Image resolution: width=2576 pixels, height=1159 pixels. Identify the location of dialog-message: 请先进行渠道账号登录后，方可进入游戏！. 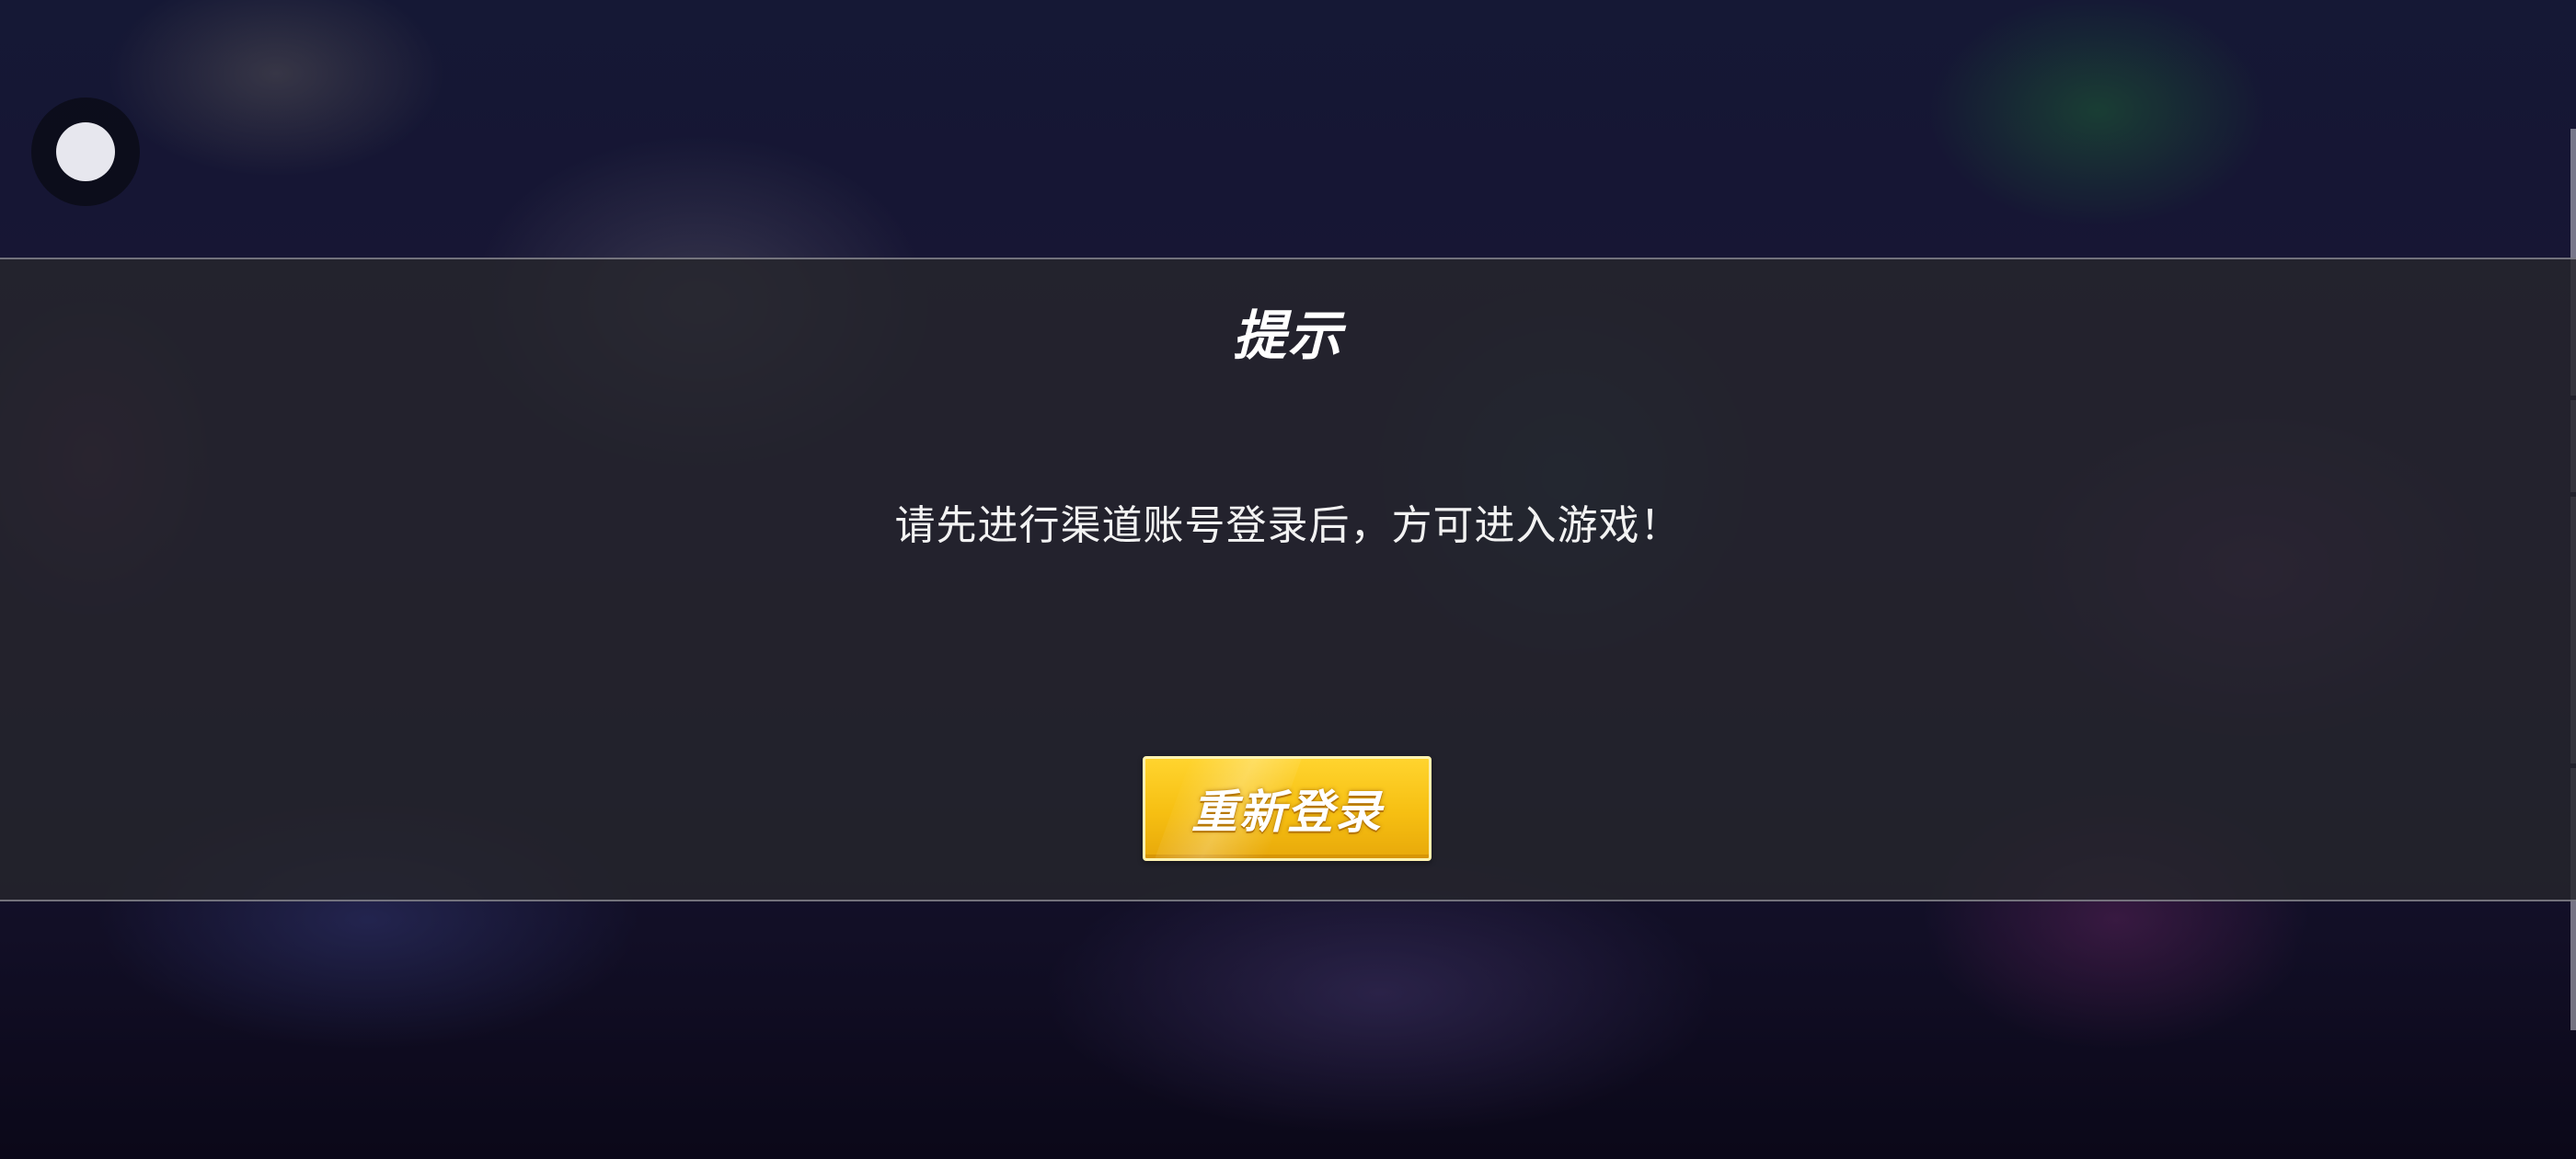
(1288, 525).